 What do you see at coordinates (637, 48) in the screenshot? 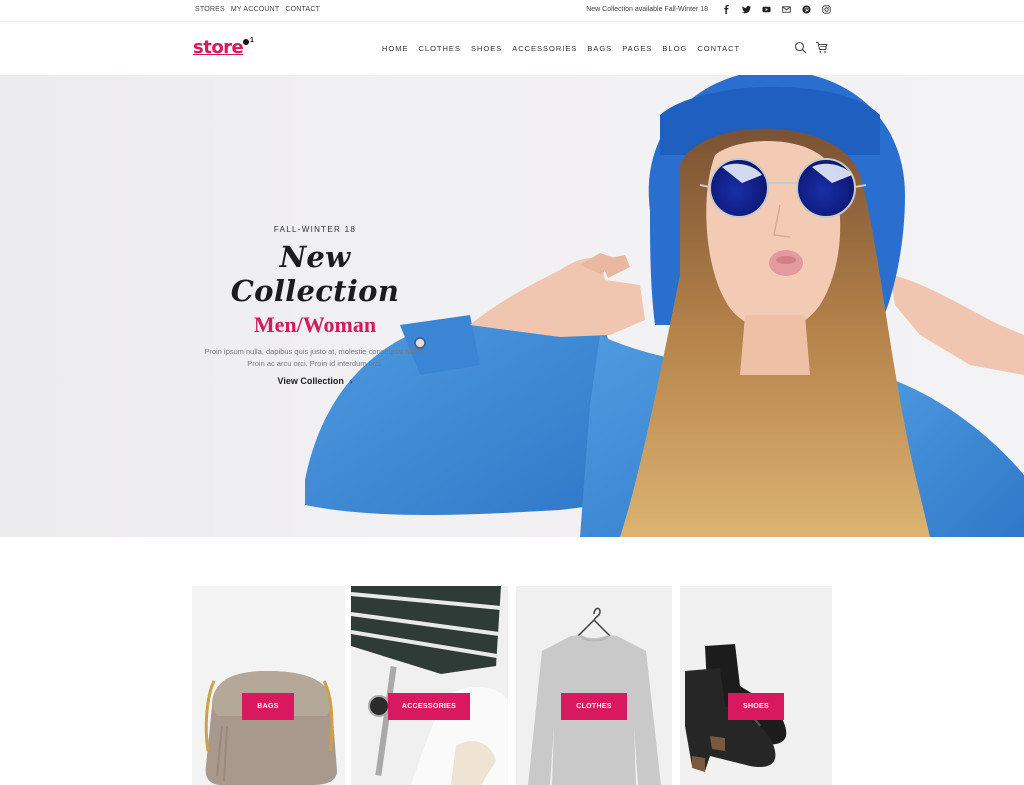
I see `nav-pages: Pages` at bounding box center [637, 48].